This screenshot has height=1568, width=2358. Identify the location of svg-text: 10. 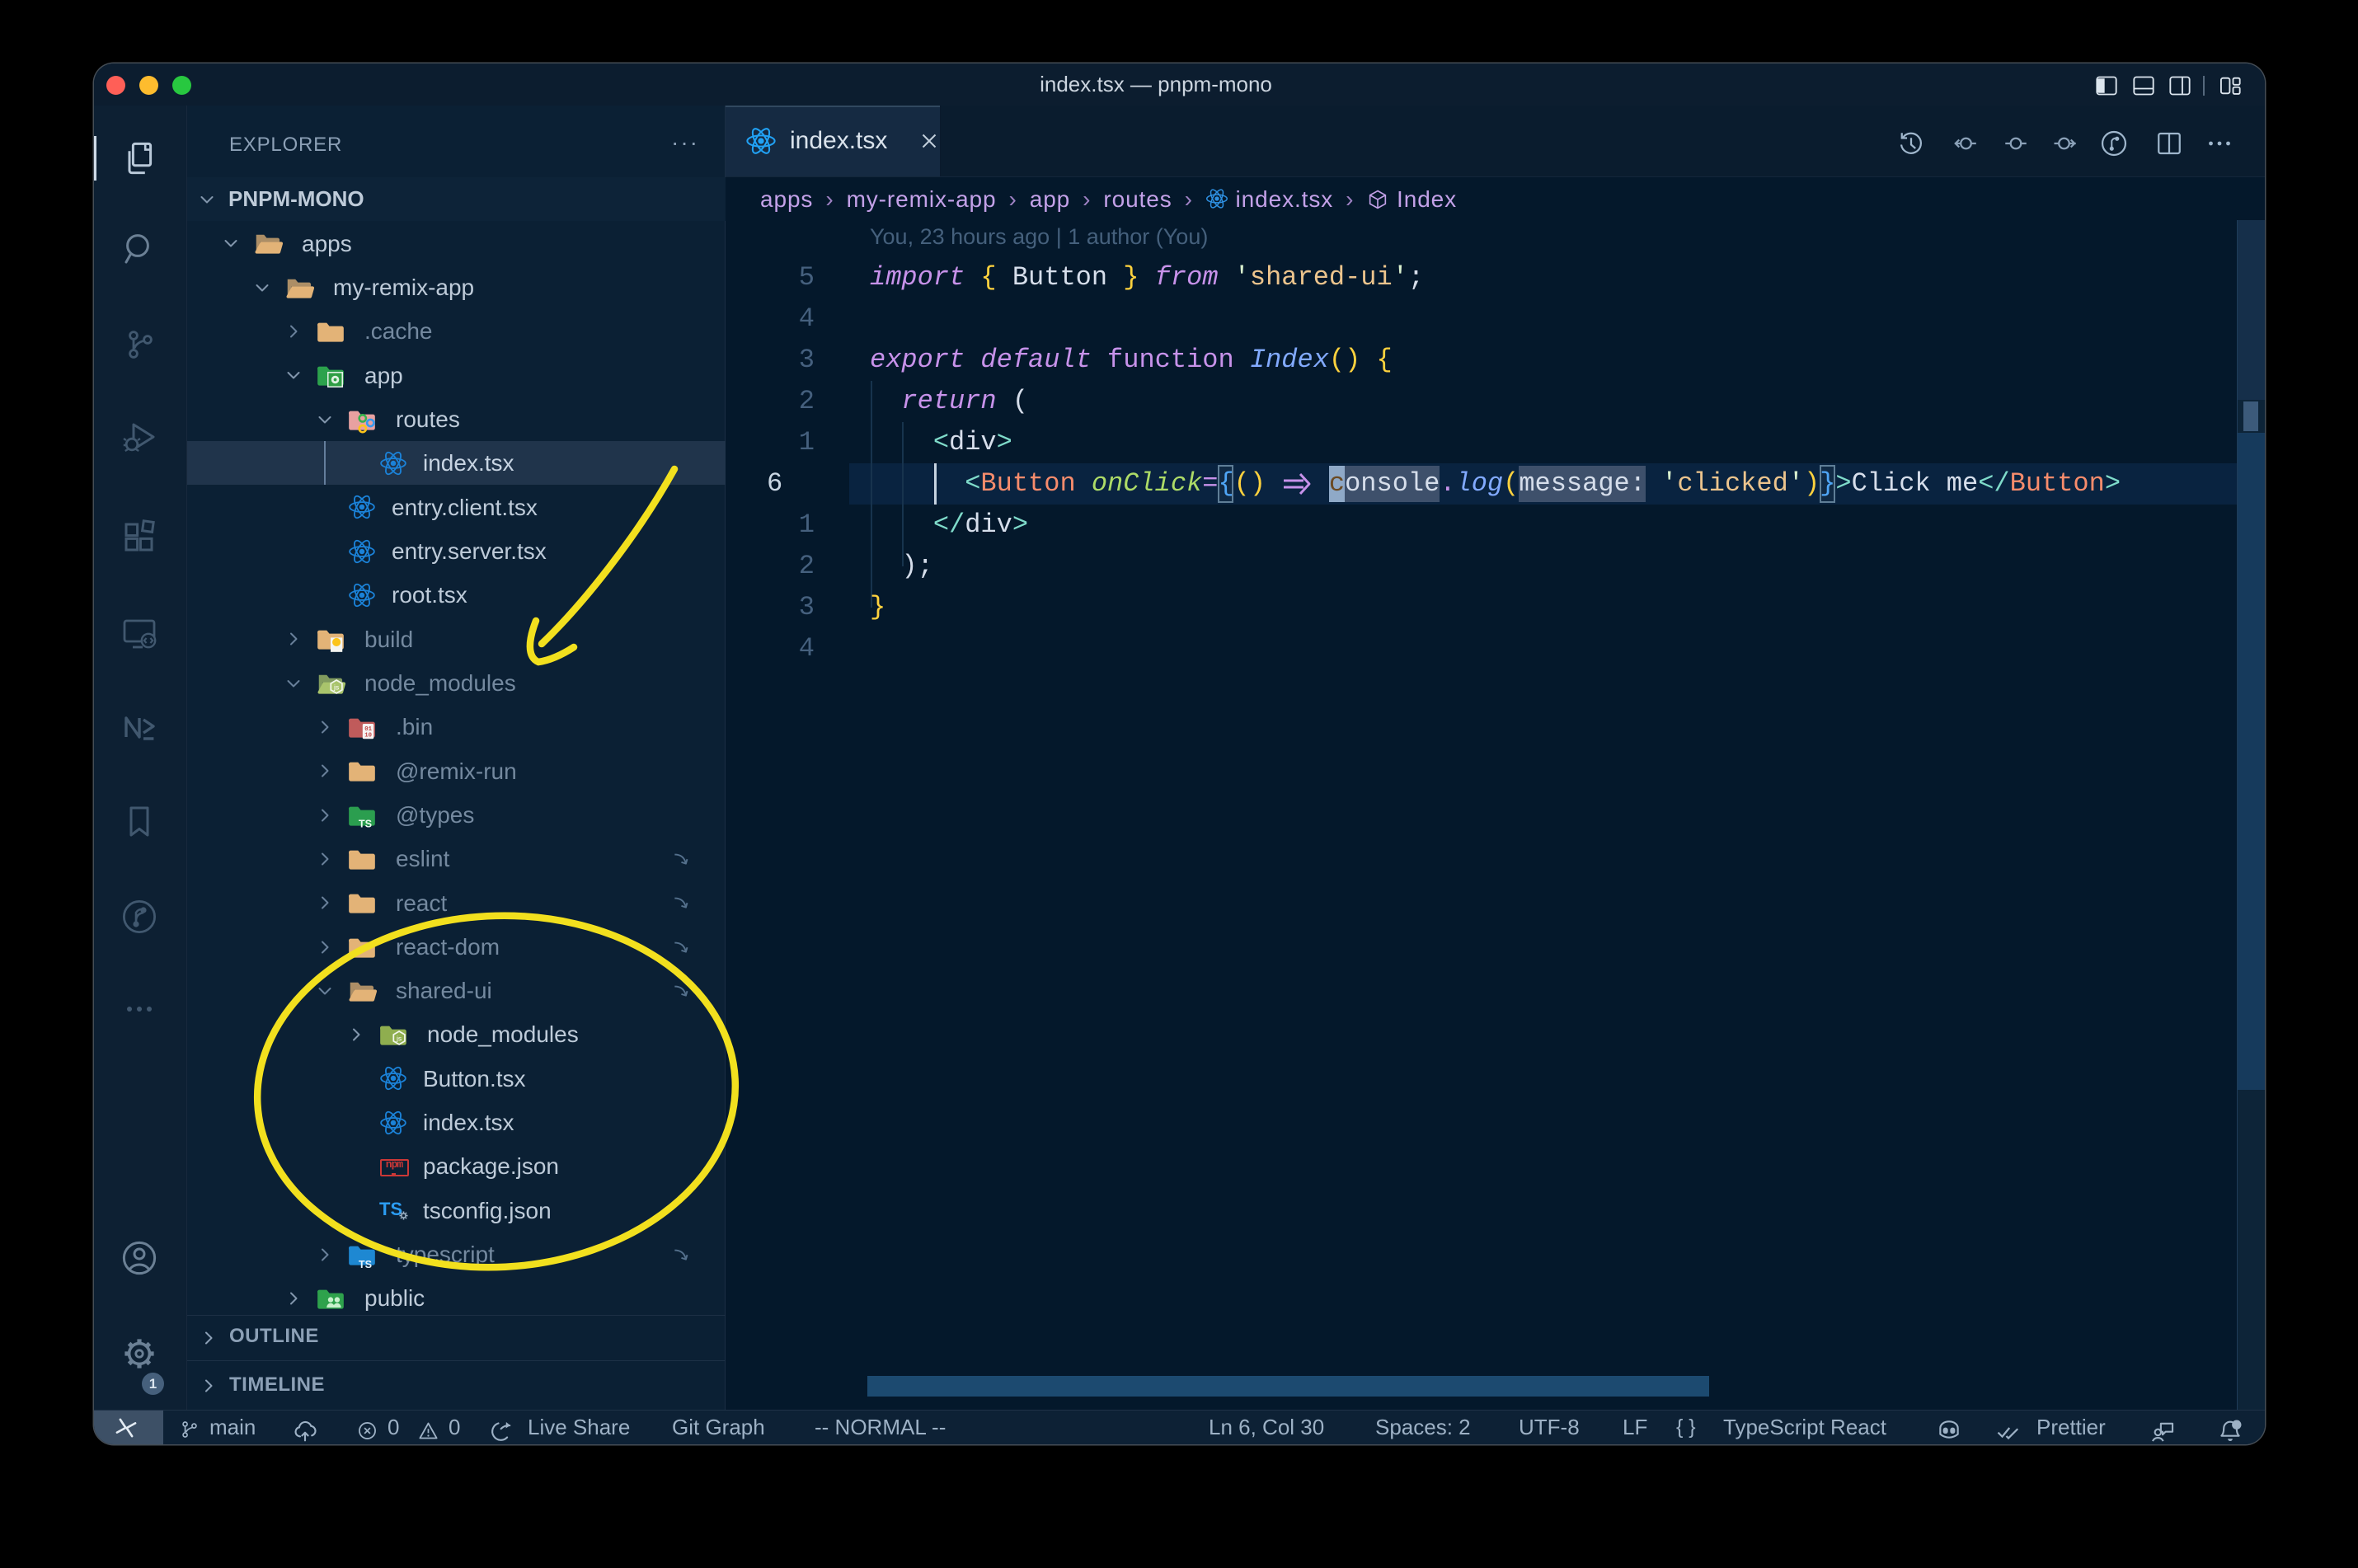
(368, 736).